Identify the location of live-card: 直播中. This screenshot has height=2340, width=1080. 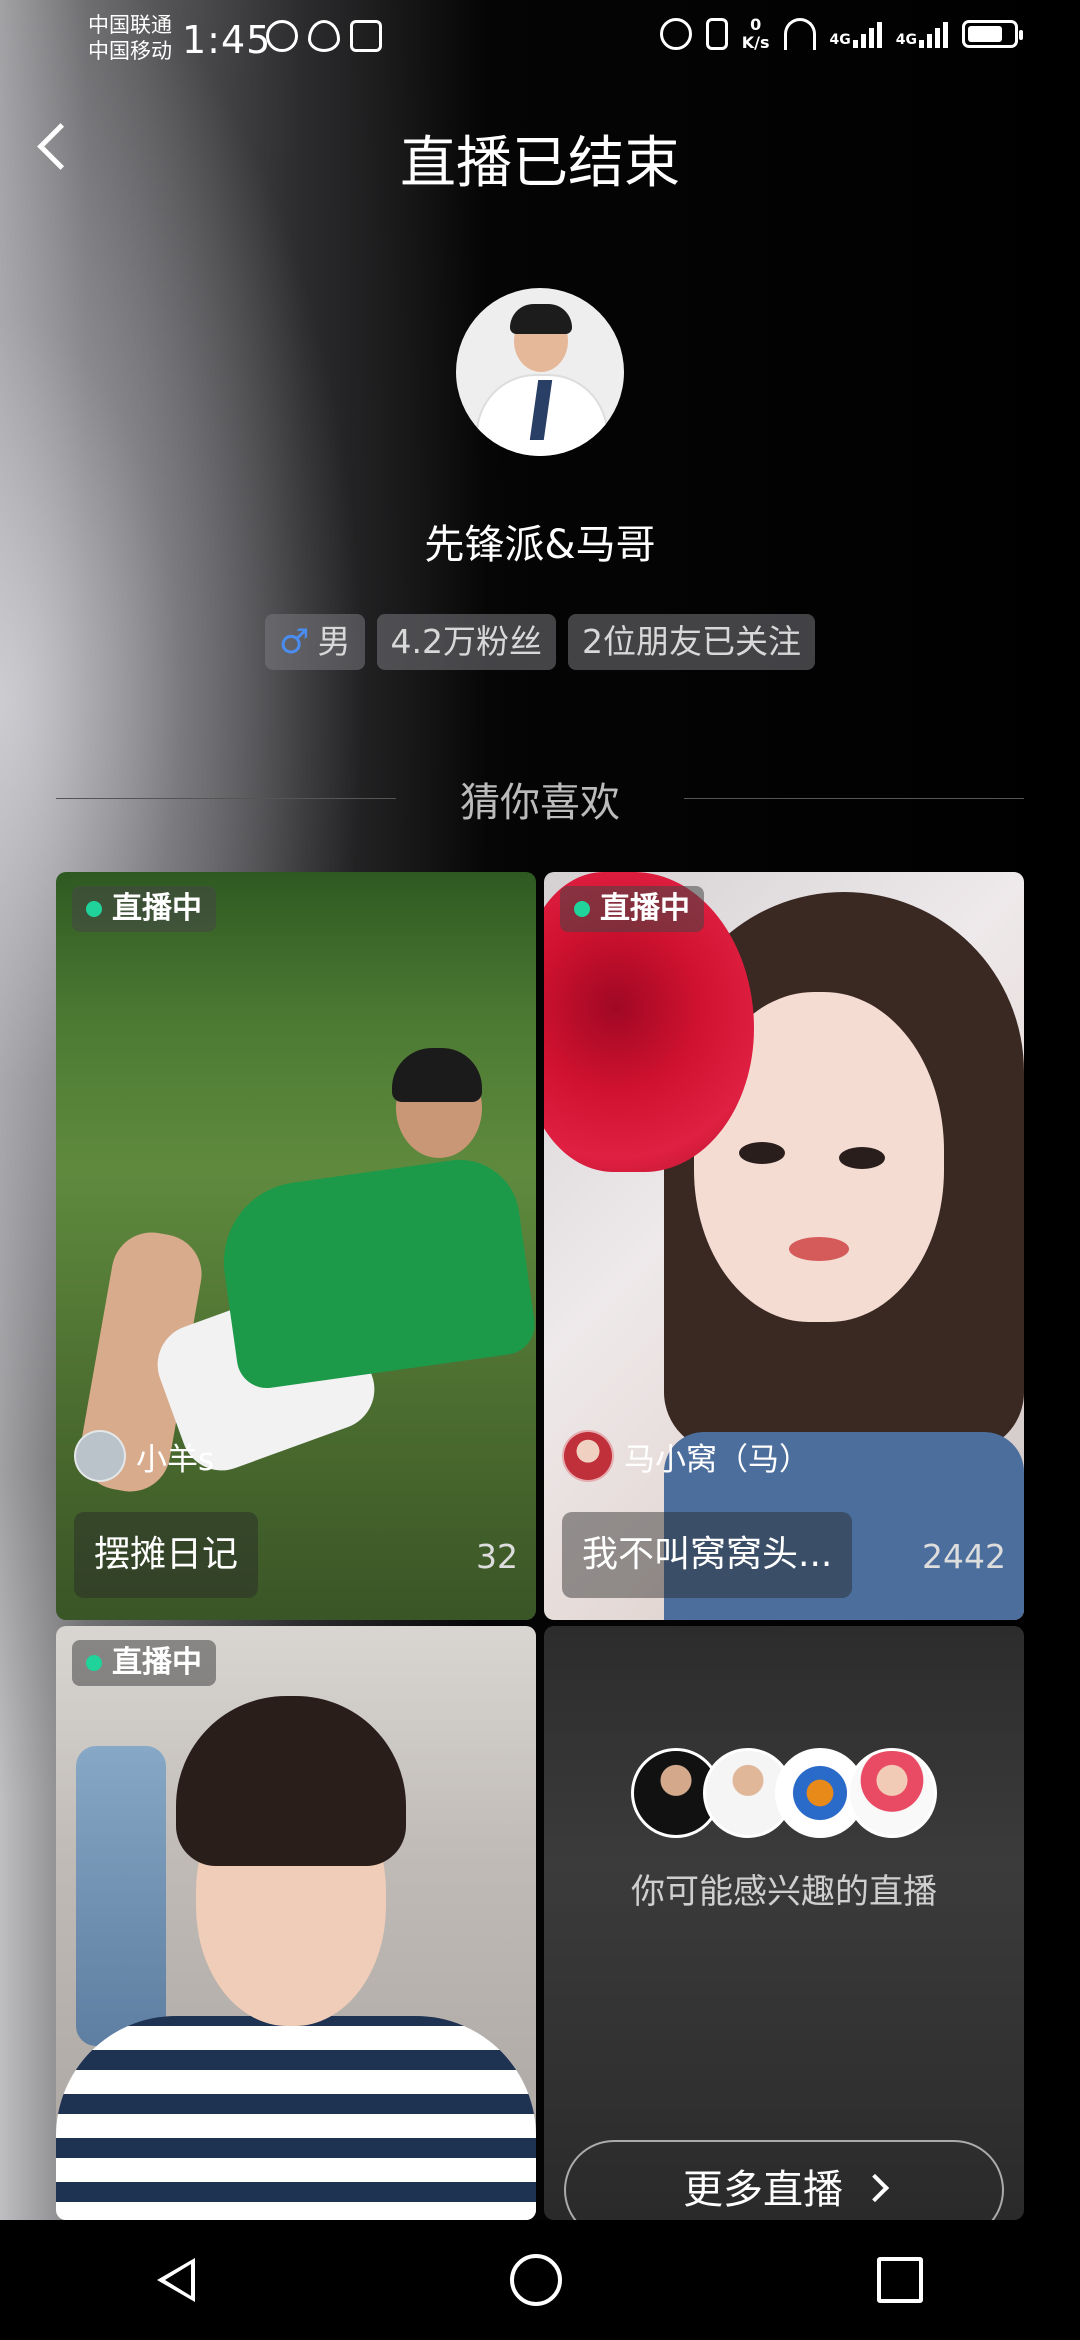
(296, 1923).